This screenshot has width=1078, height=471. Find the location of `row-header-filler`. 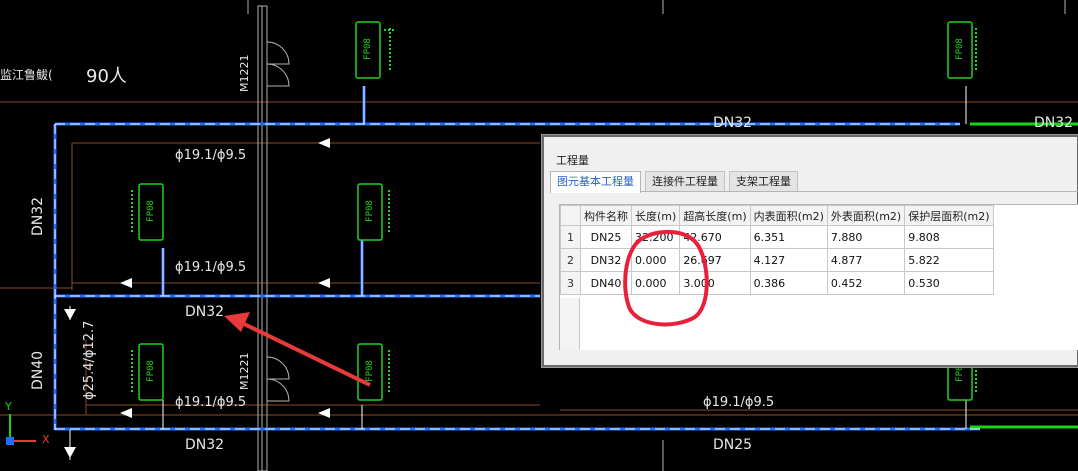

row-header-filler is located at coordinates (570, 324).